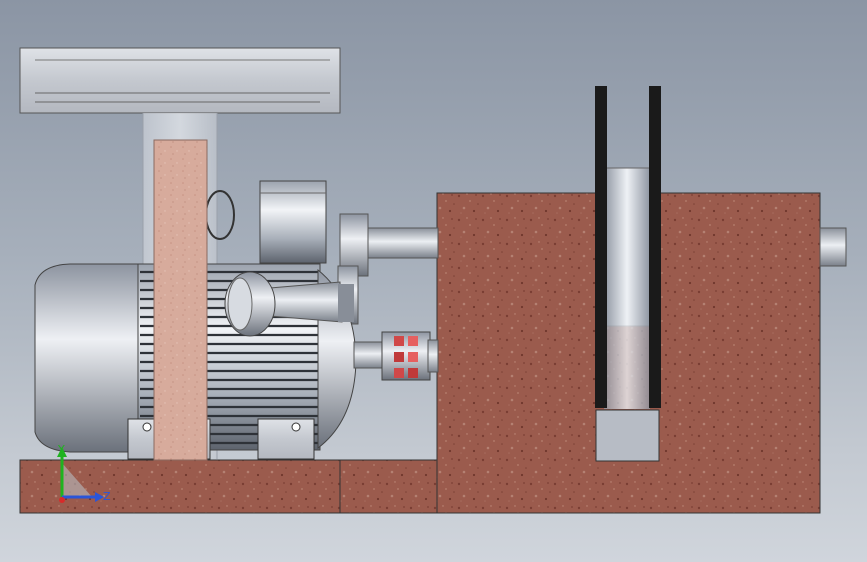 This screenshot has height=562, width=867. Describe the element at coordinates (833, 247) in the screenshot. I see `output-shaft` at that location.